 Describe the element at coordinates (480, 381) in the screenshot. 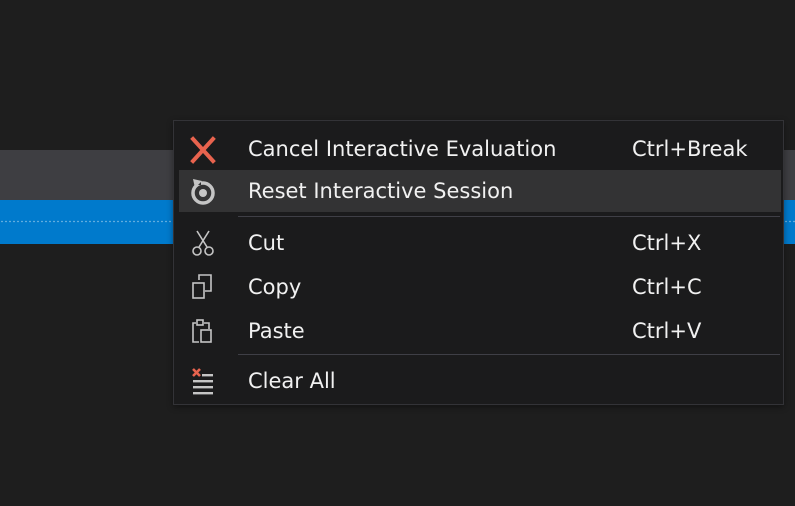

I see `menu-item-clear-all: Clear All` at that location.